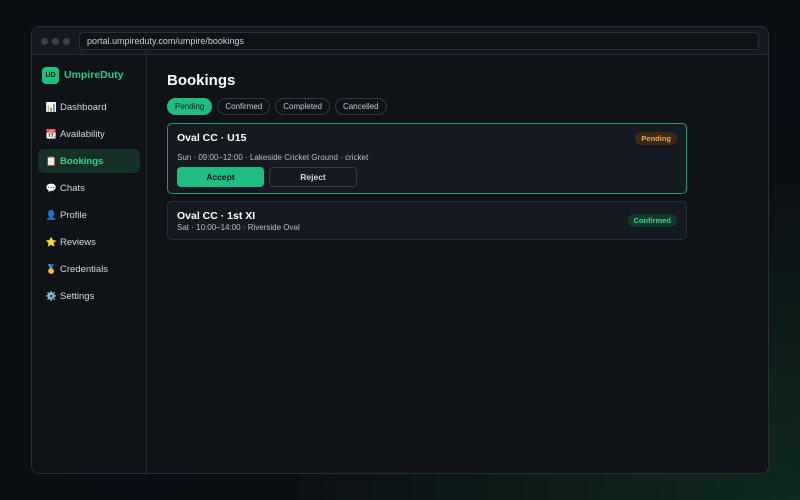  I want to click on browser-titlebar: portal.umpireduty.com/umpire/bookings, so click(400, 41).